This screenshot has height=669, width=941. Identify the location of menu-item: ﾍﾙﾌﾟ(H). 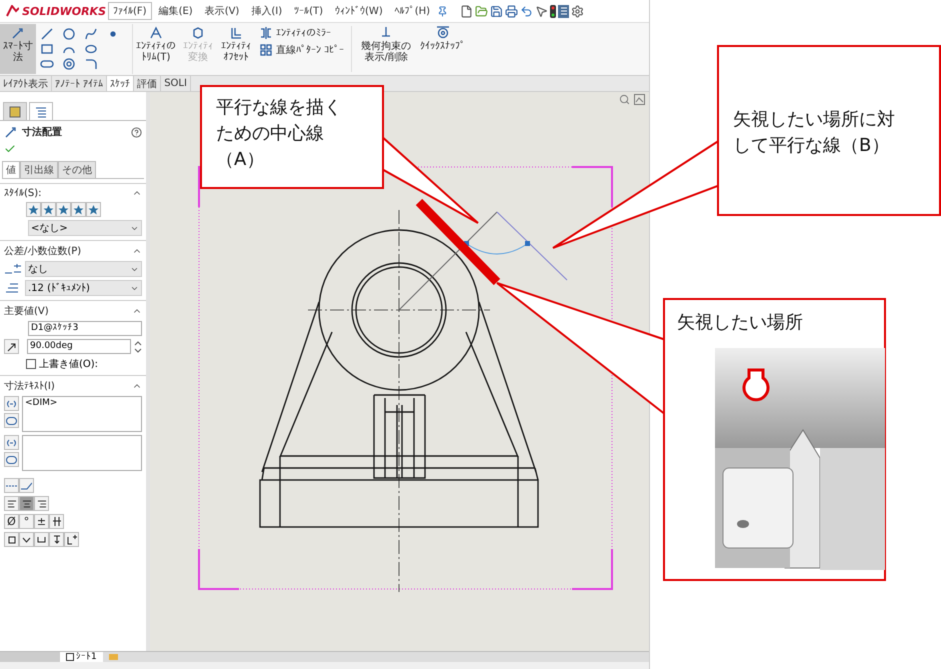
(413, 11).